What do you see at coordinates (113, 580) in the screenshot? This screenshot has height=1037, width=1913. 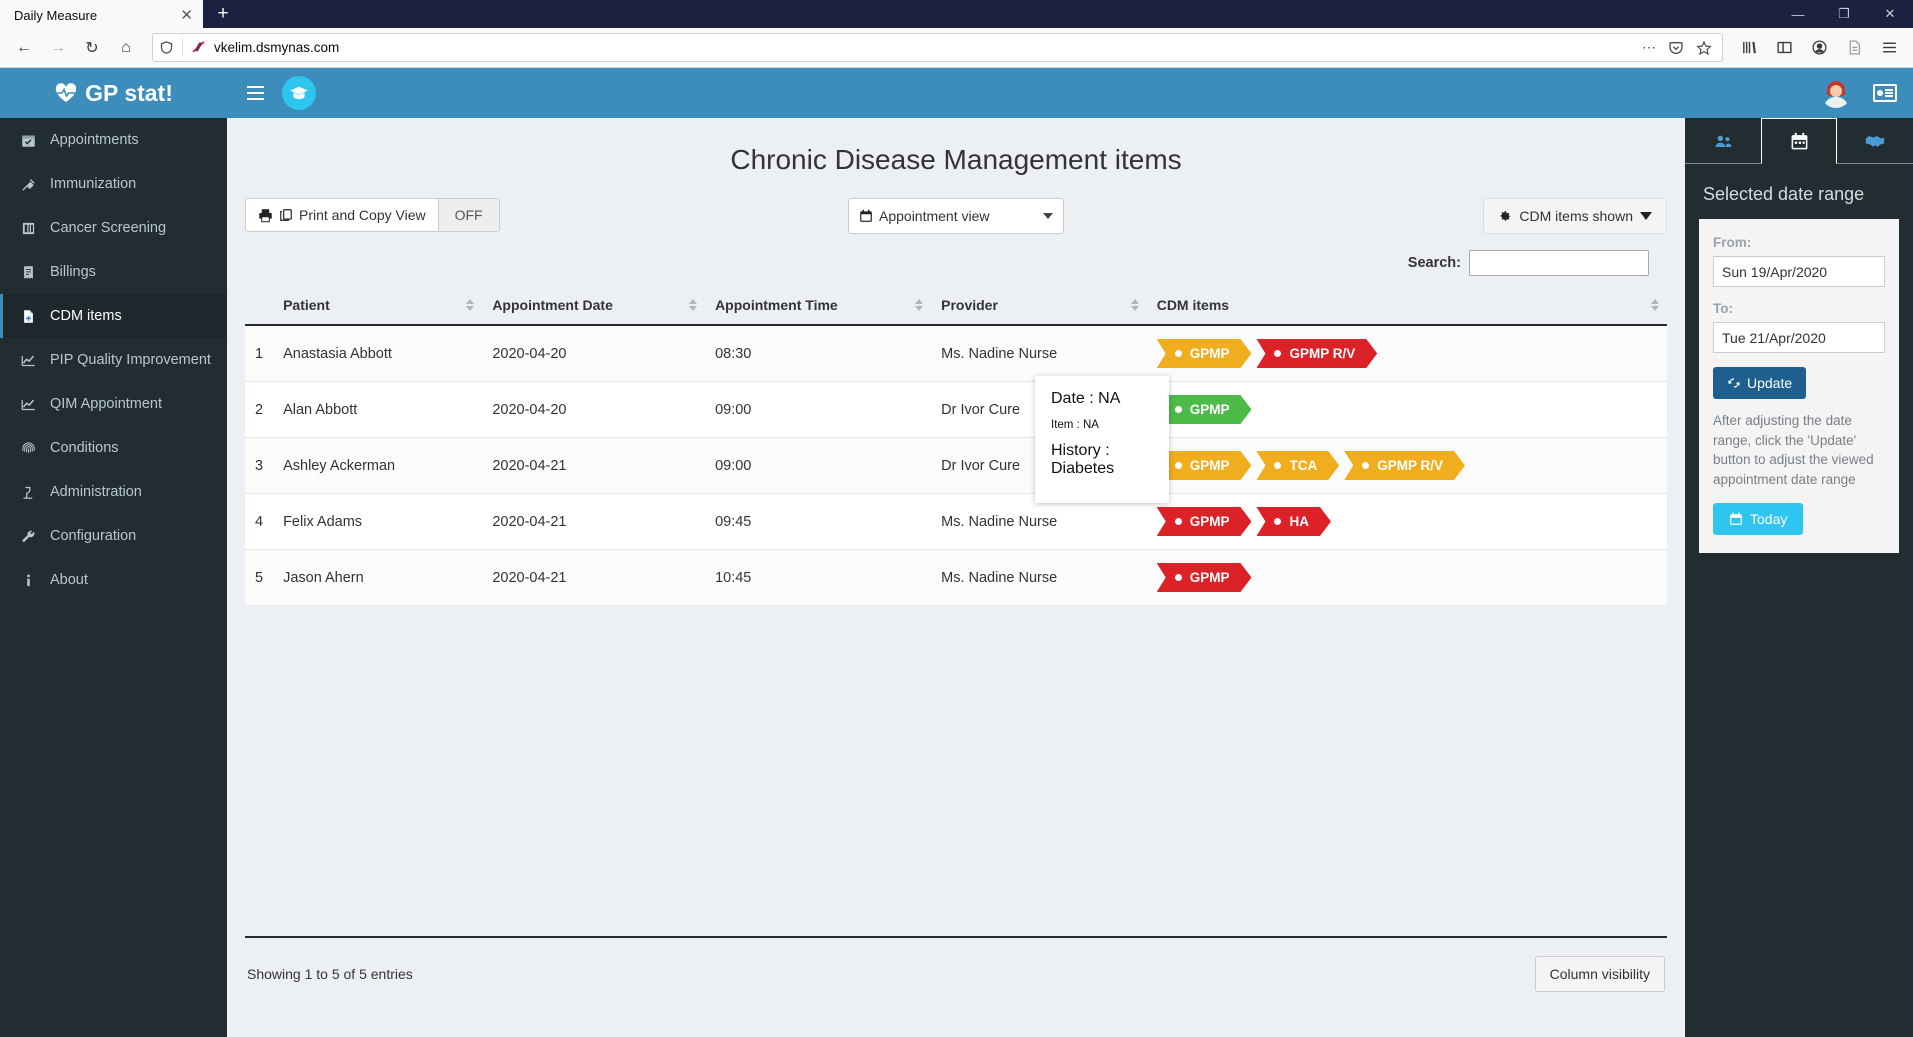 I see `sidebar-item-about: About` at bounding box center [113, 580].